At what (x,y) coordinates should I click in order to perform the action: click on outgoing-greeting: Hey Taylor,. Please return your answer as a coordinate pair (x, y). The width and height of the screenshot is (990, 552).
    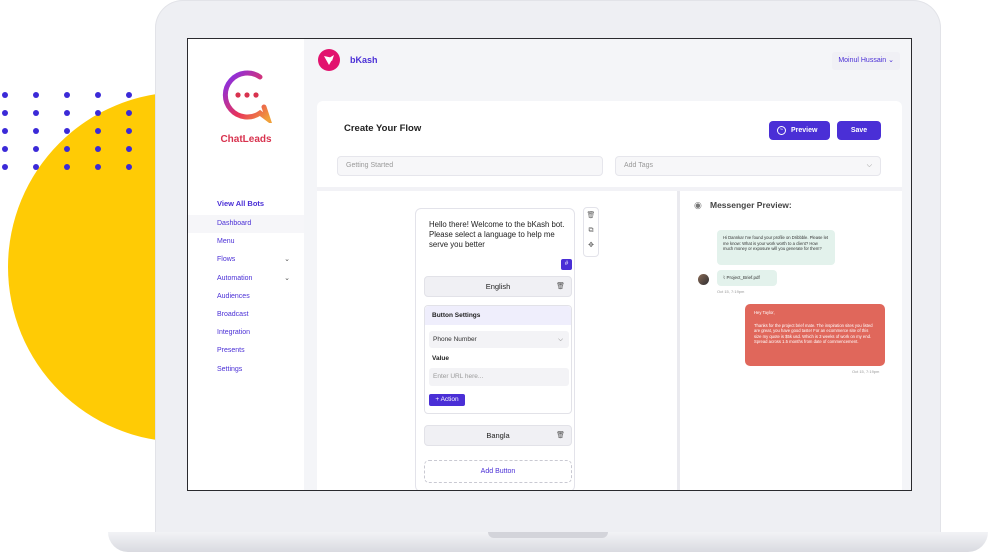
    Looking at the image, I should click on (764, 312).